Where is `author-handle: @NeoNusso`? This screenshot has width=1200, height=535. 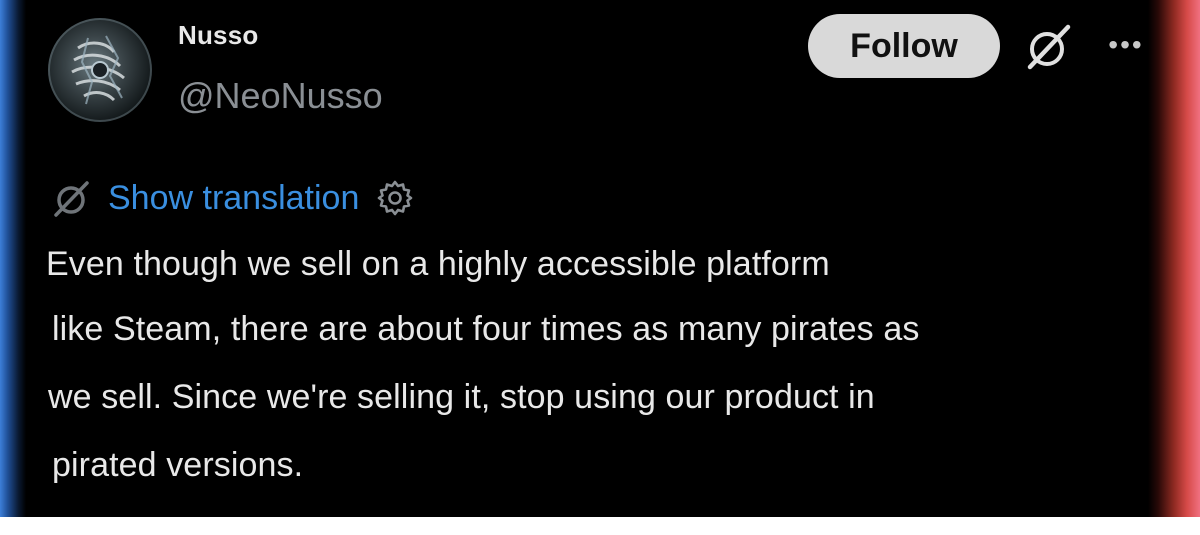
author-handle: @NeoNusso is located at coordinates (280, 96).